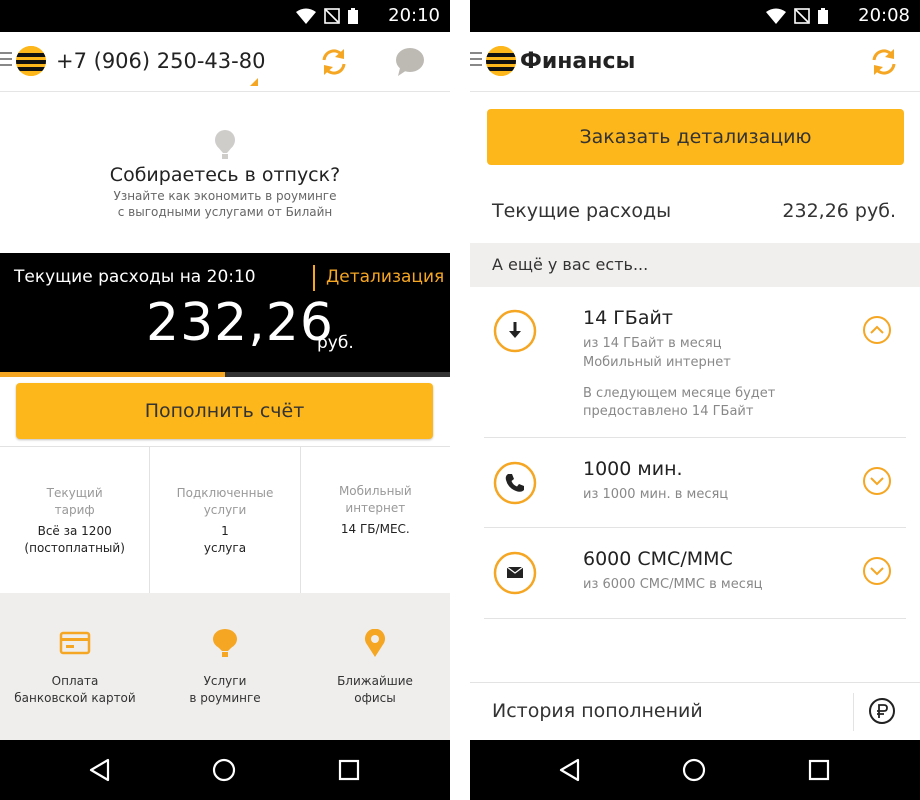 This screenshot has width=920, height=800. Describe the element at coordinates (74, 493) in the screenshot. I see `info-title: Текущий` at that location.